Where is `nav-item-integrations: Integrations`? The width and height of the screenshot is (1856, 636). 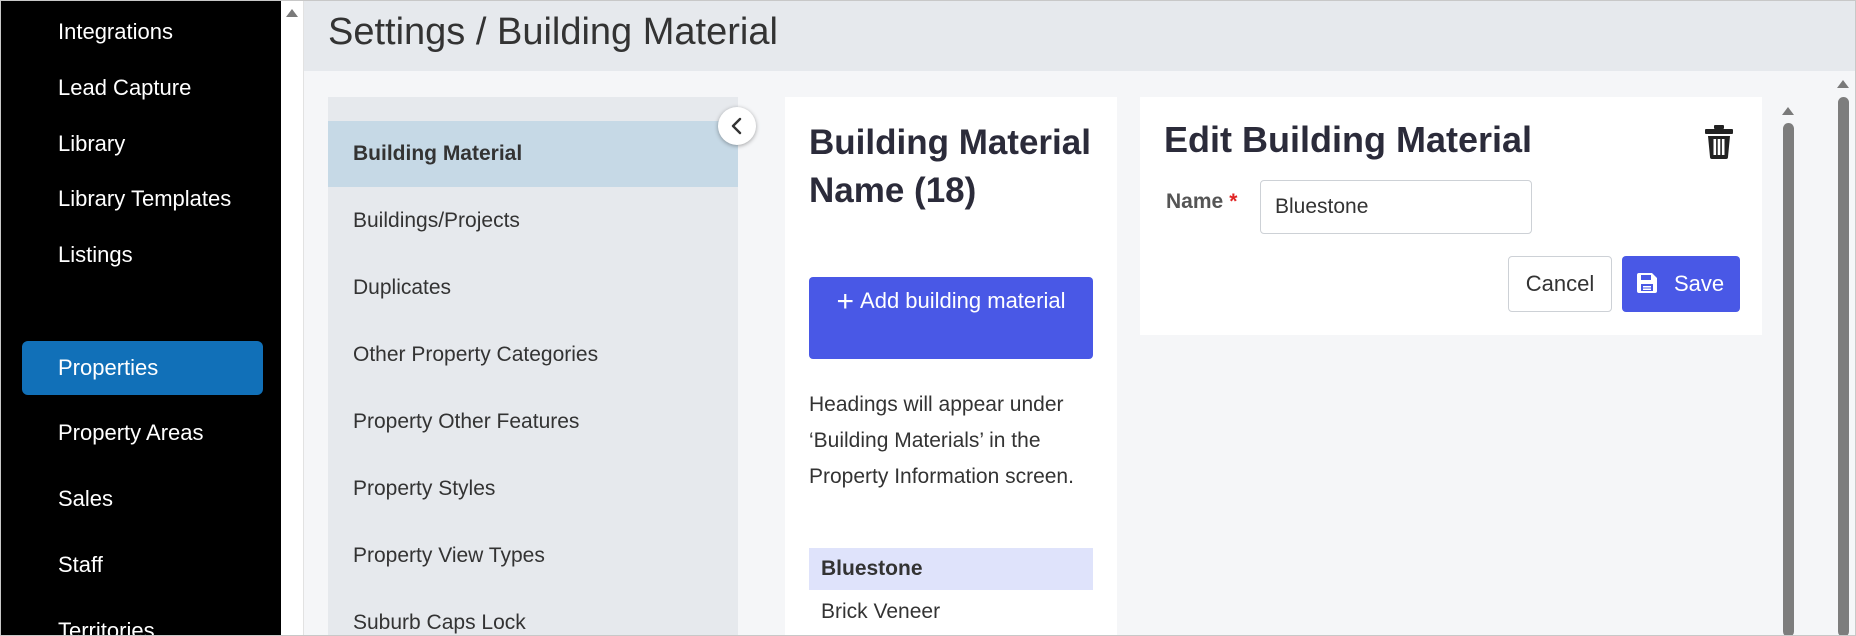
nav-item-integrations: Integrations is located at coordinates (142, 32).